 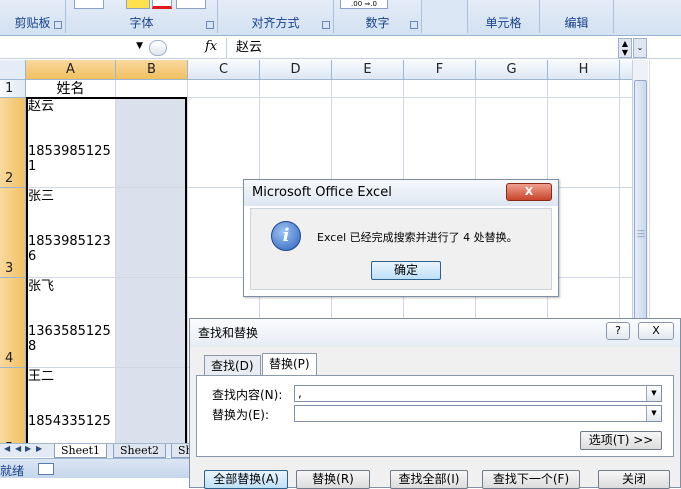 What do you see at coordinates (289, 364) in the screenshot?
I see `tab-replace: 替换(P)` at bounding box center [289, 364].